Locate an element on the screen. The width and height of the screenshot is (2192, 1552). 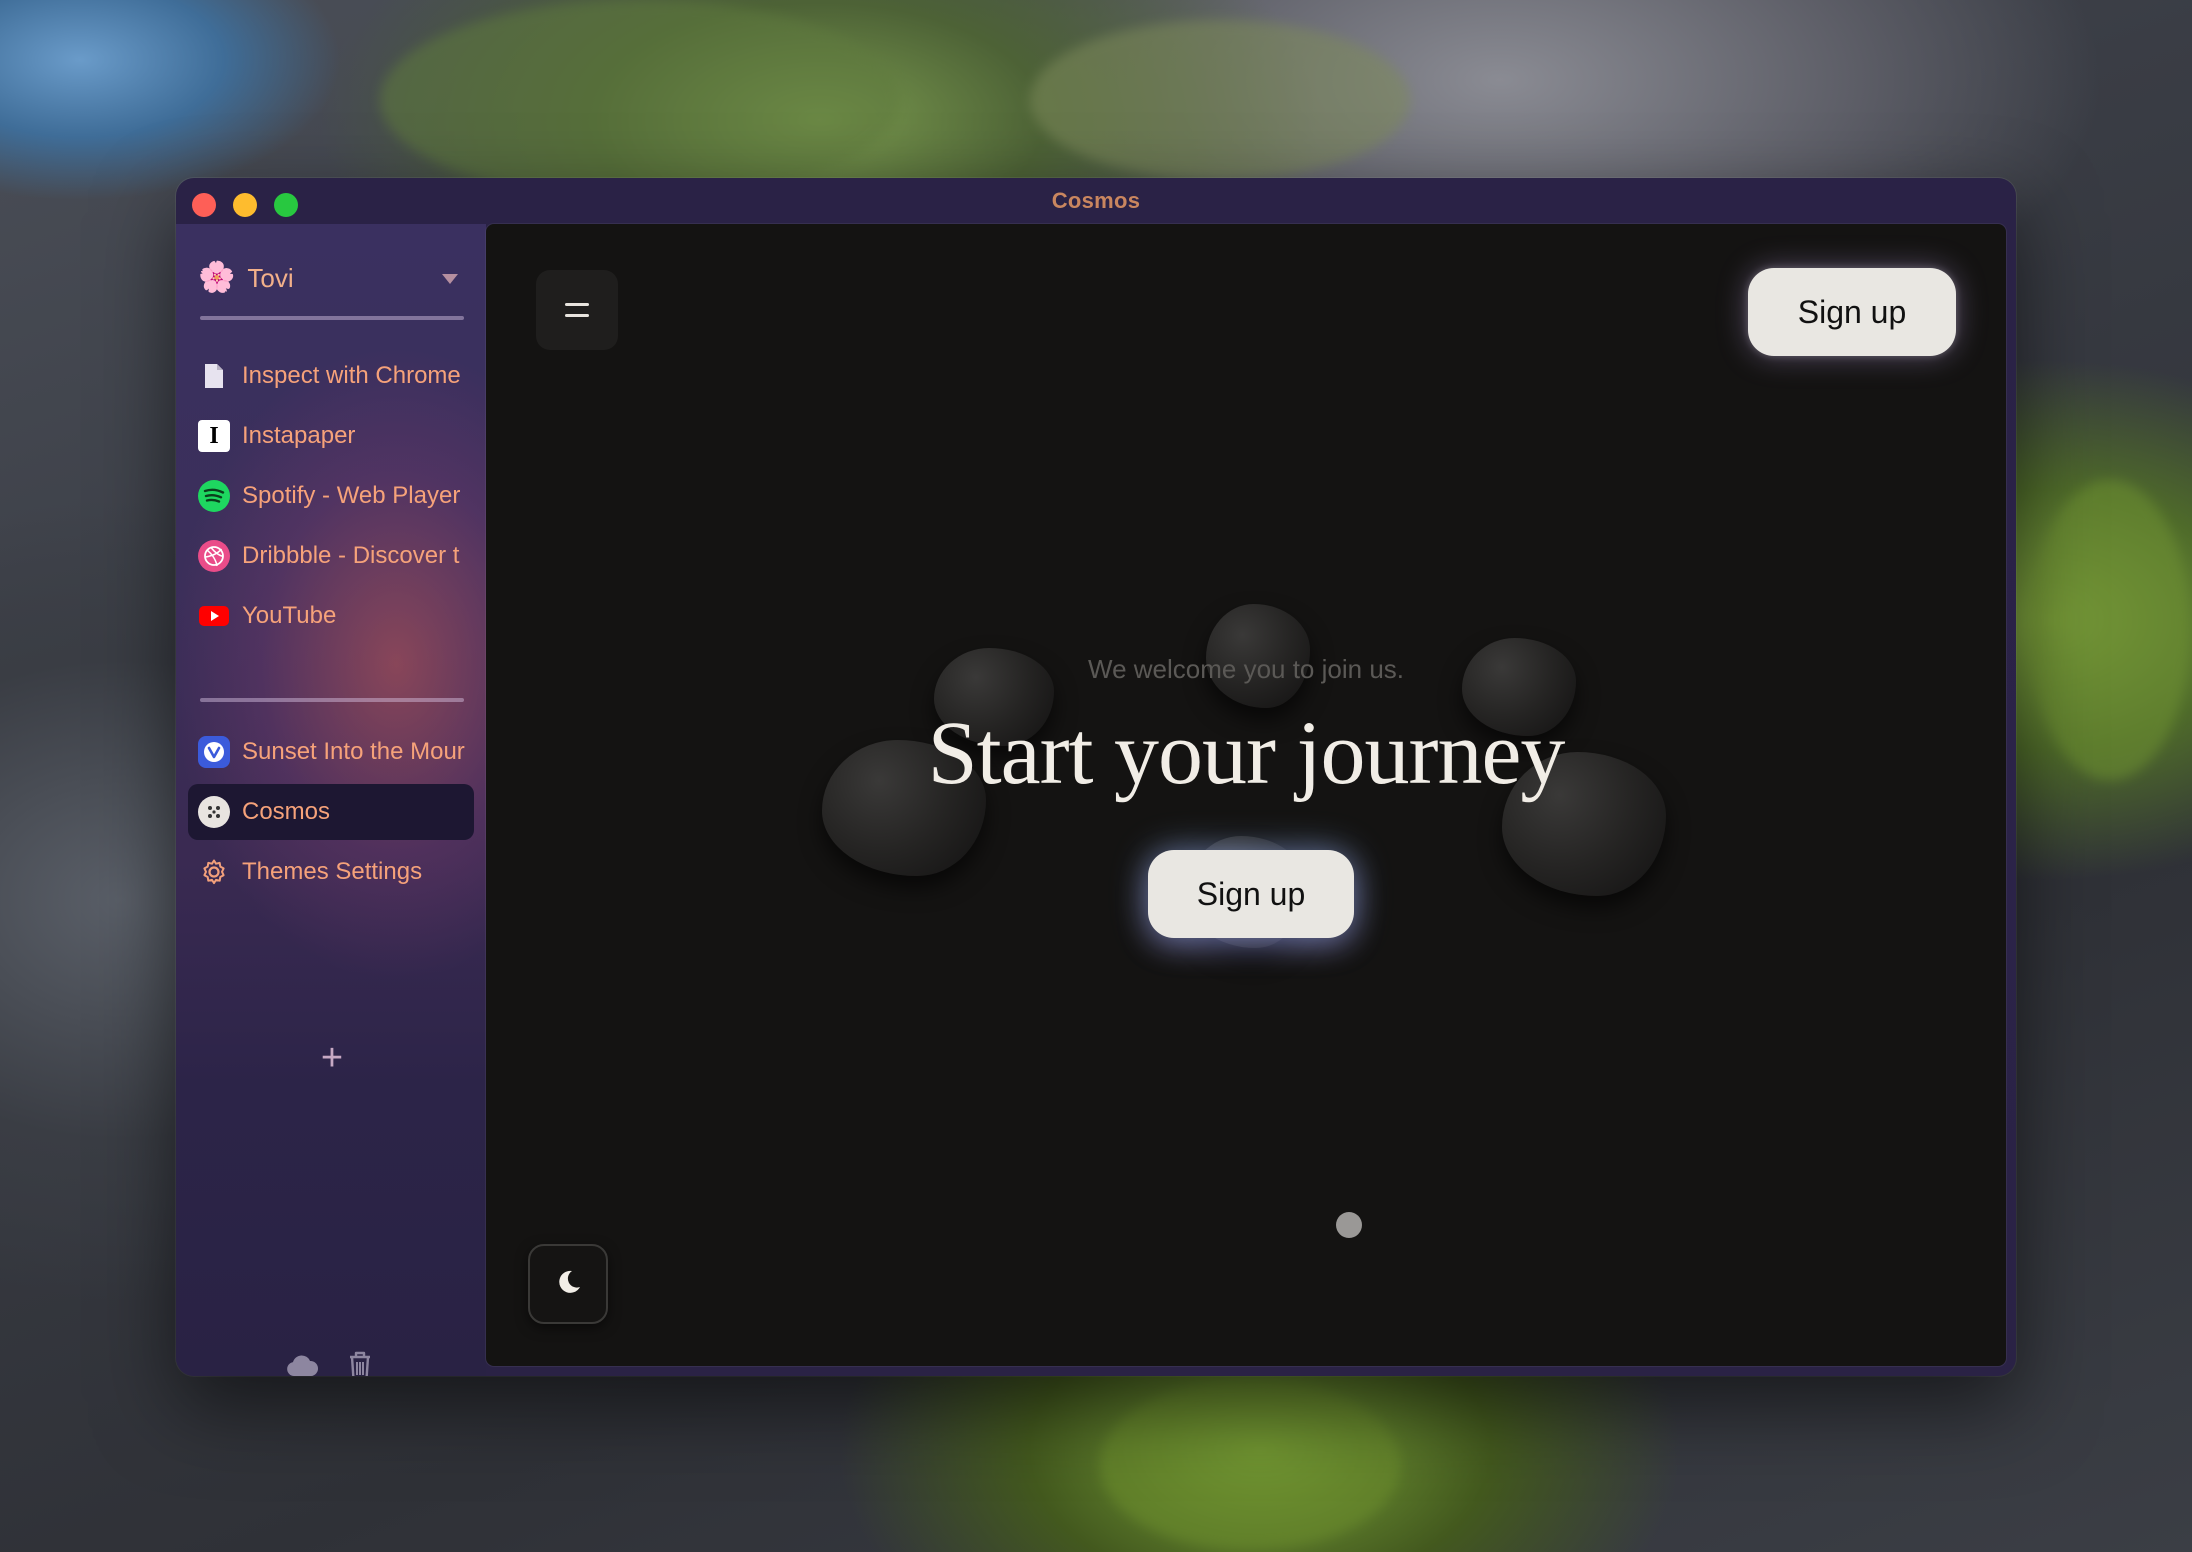
instapaper-icon: I is located at coordinates (214, 436).